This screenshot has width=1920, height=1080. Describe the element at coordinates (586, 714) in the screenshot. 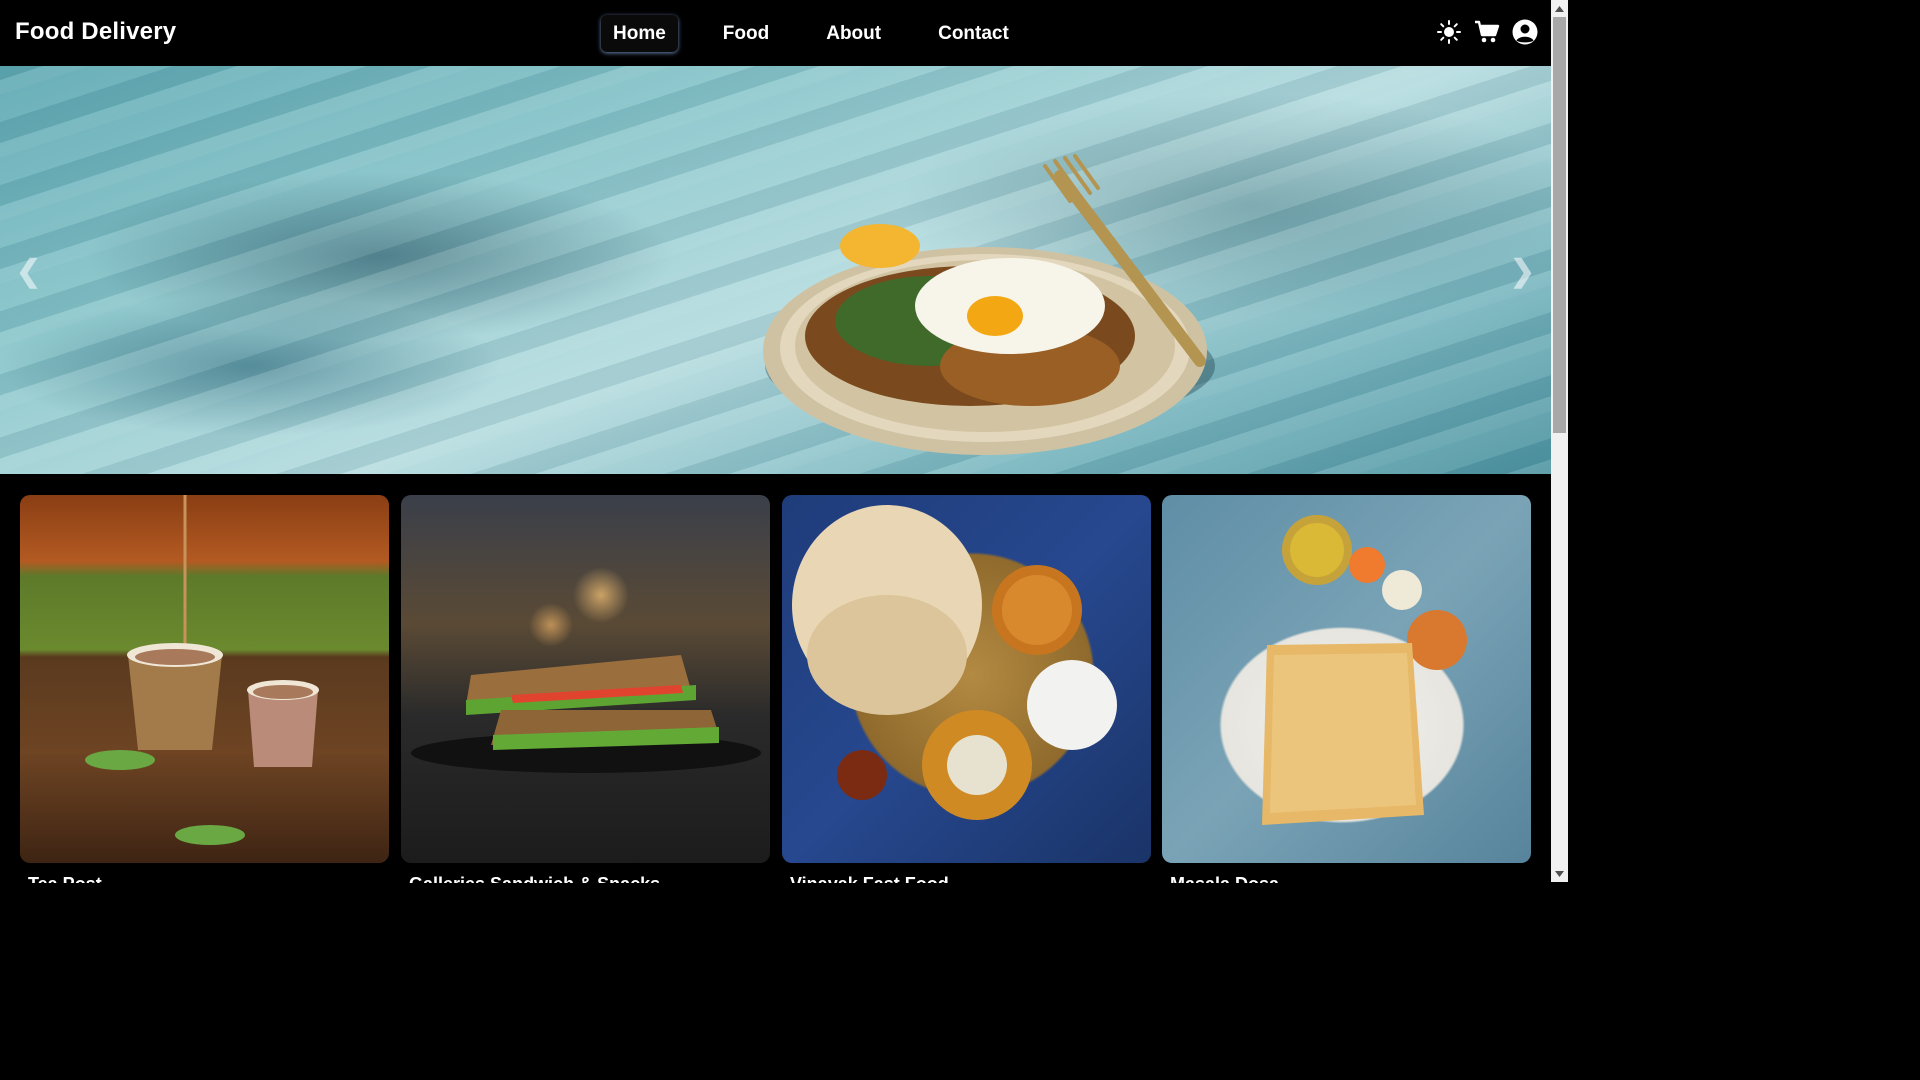

I see `sandwich-illustration` at that location.